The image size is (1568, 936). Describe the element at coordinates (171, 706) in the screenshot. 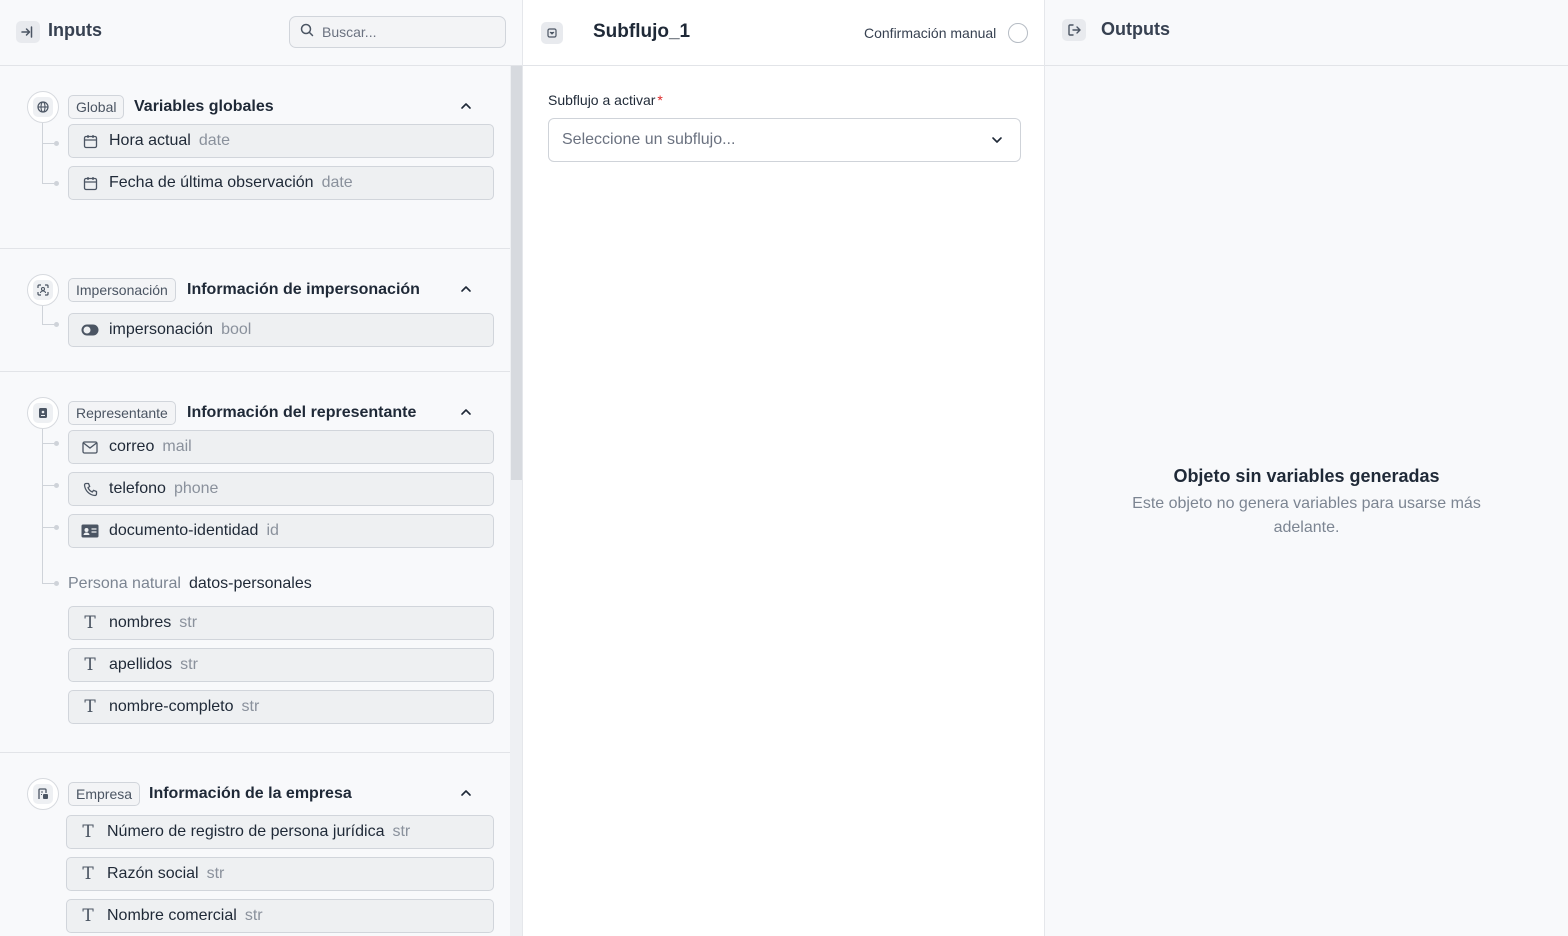

I see `variable-name: nombre-completo` at that location.